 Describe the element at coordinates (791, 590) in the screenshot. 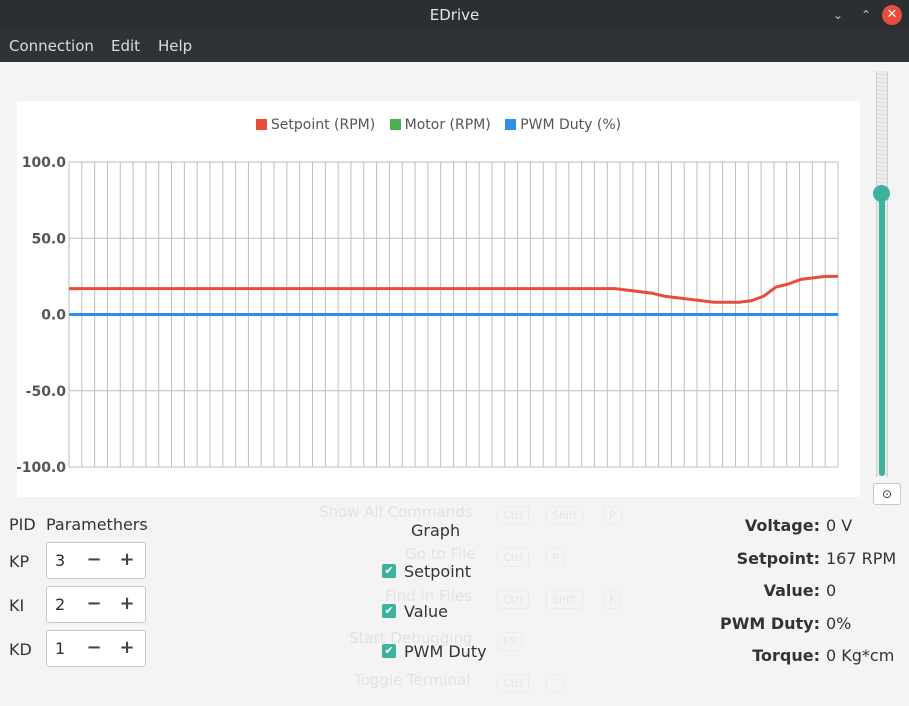

I see `value-label: Value:` at that location.